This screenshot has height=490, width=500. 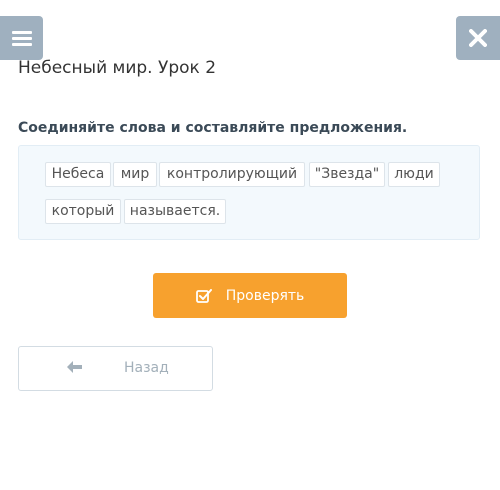 What do you see at coordinates (347, 174) in the screenshot?
I see `word-chip: "Звезда"` at bounding box center [347, 174].